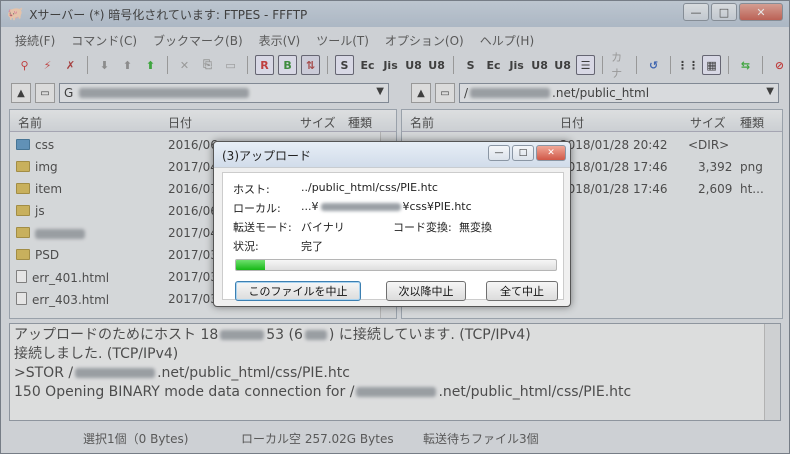  Describe the element at coordinates (323, 227) in the screenshot. I see `mode-value: バイナリ` at that location.